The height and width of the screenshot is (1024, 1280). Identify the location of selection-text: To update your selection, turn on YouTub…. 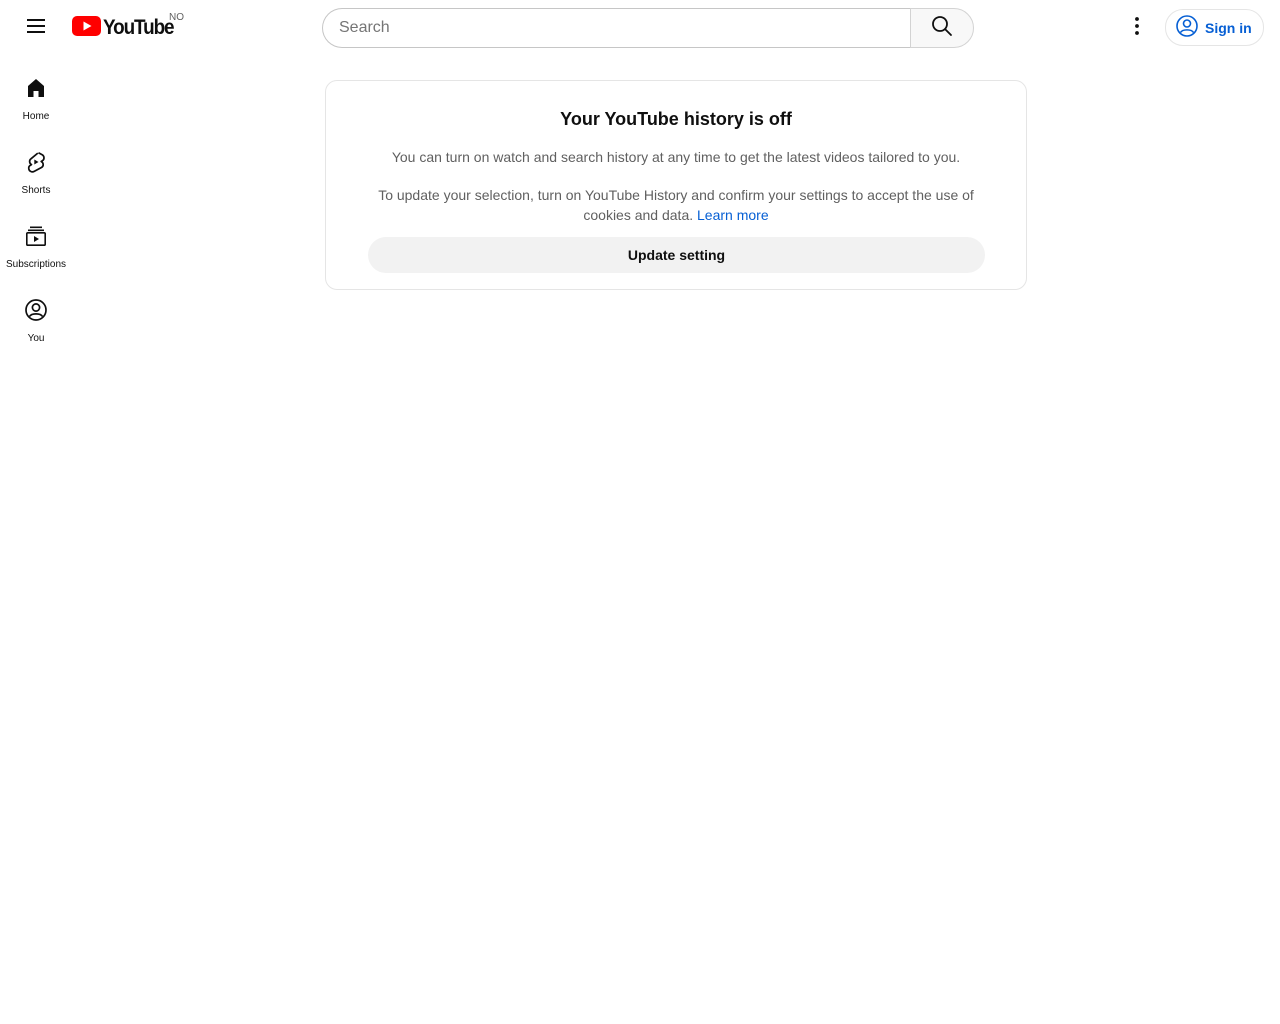
(676, 205).